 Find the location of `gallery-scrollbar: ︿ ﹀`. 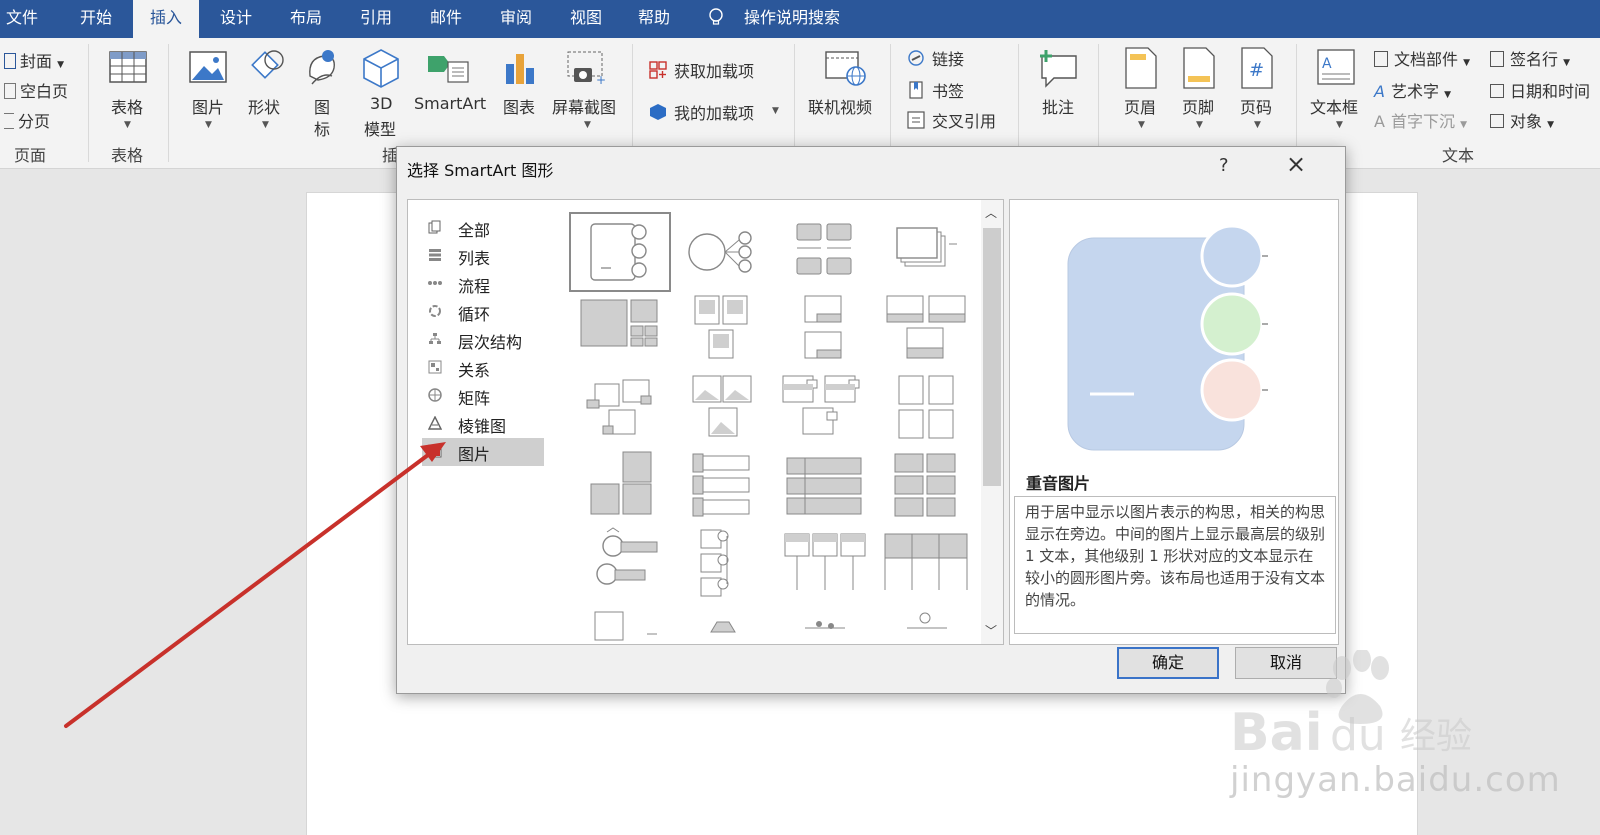

gallery-scrollbar: ︿ ﹀ is located at coordinates (992, 422).